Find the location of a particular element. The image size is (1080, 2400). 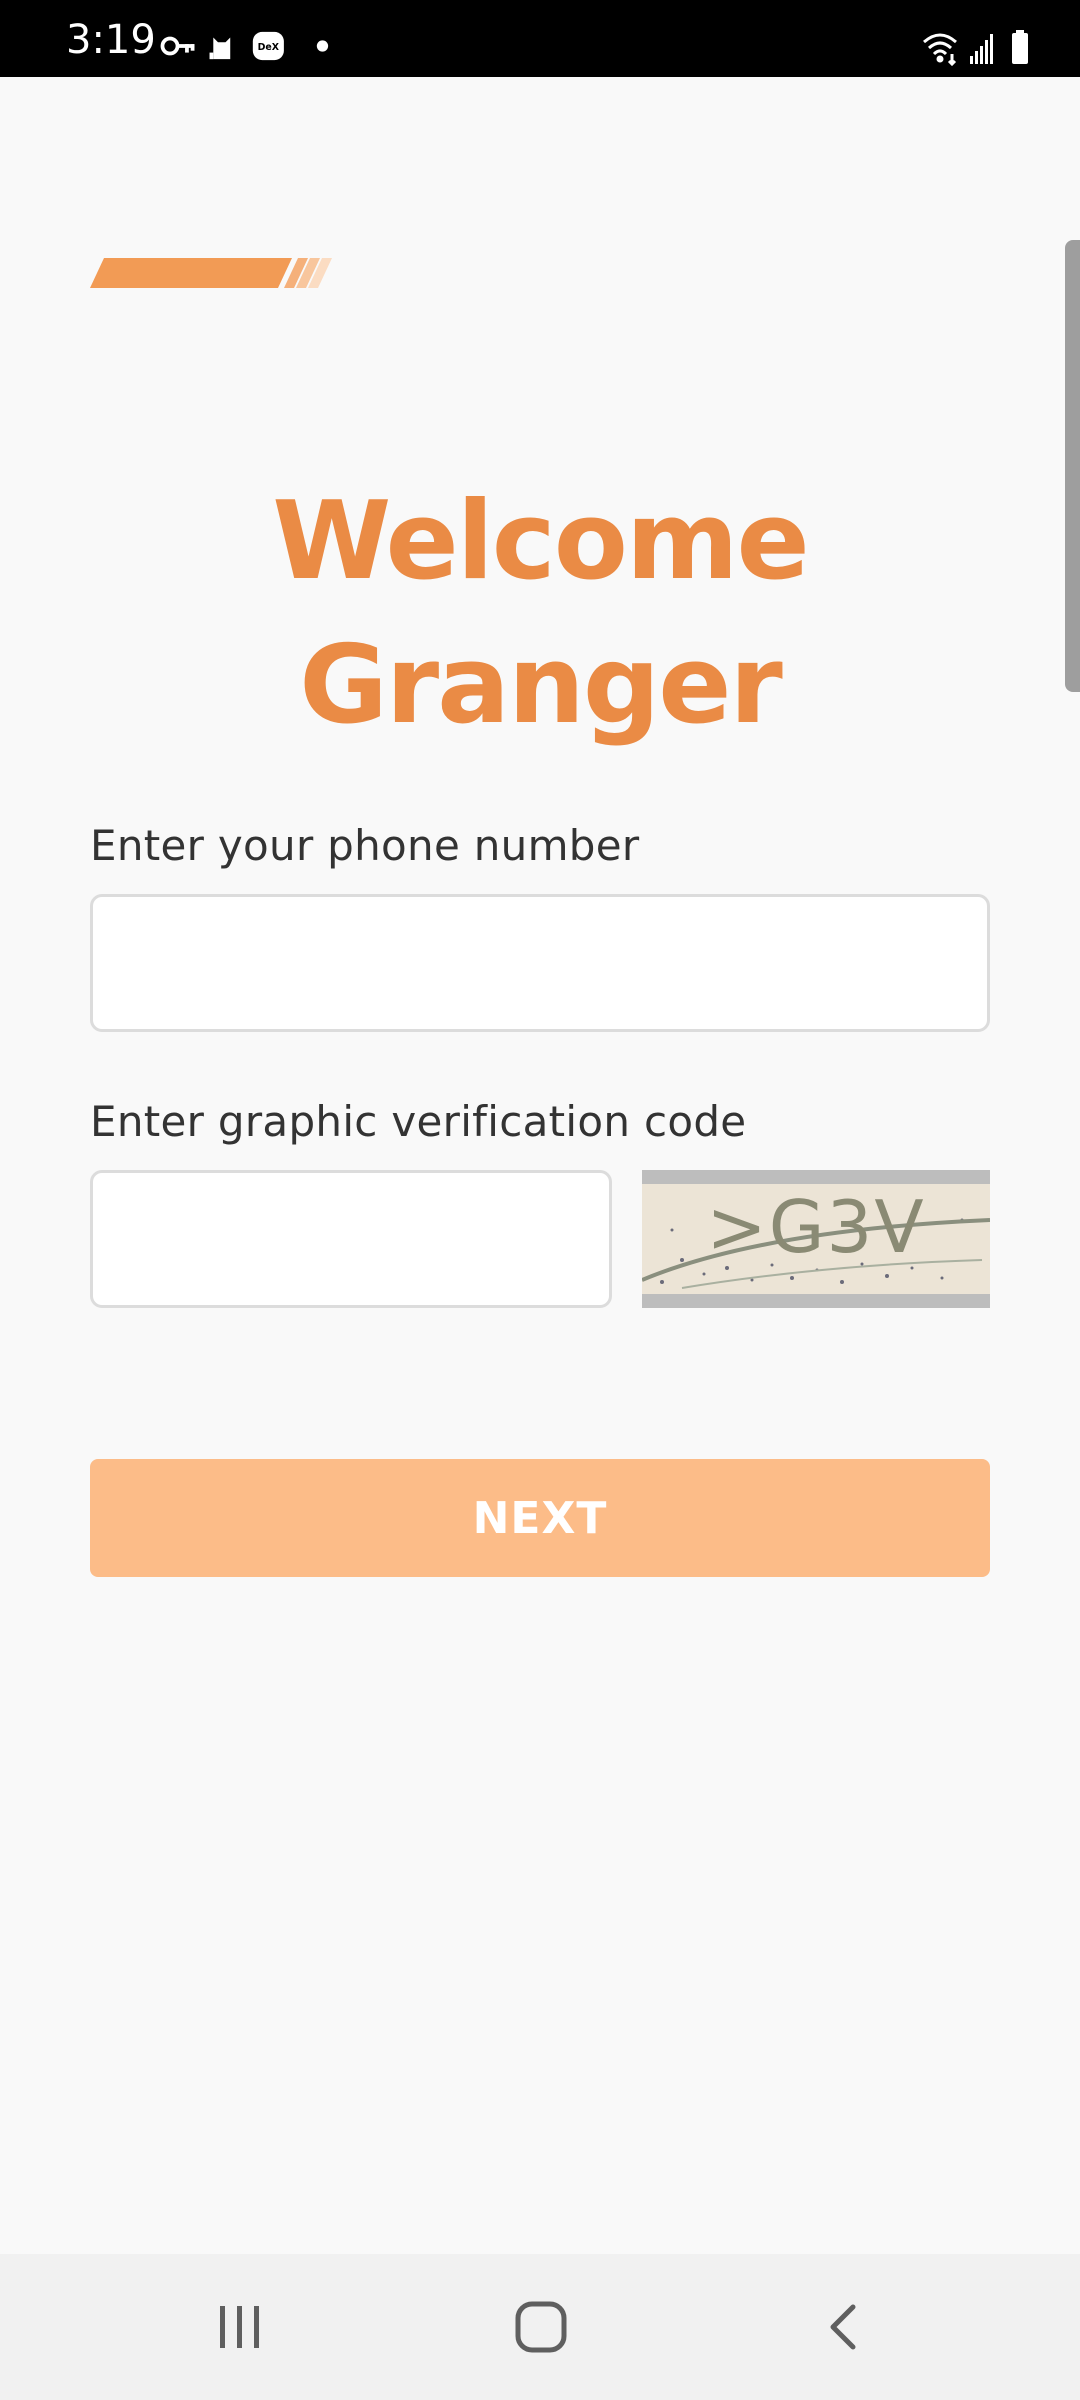

recents-button is located at coordinates (240, 2327).